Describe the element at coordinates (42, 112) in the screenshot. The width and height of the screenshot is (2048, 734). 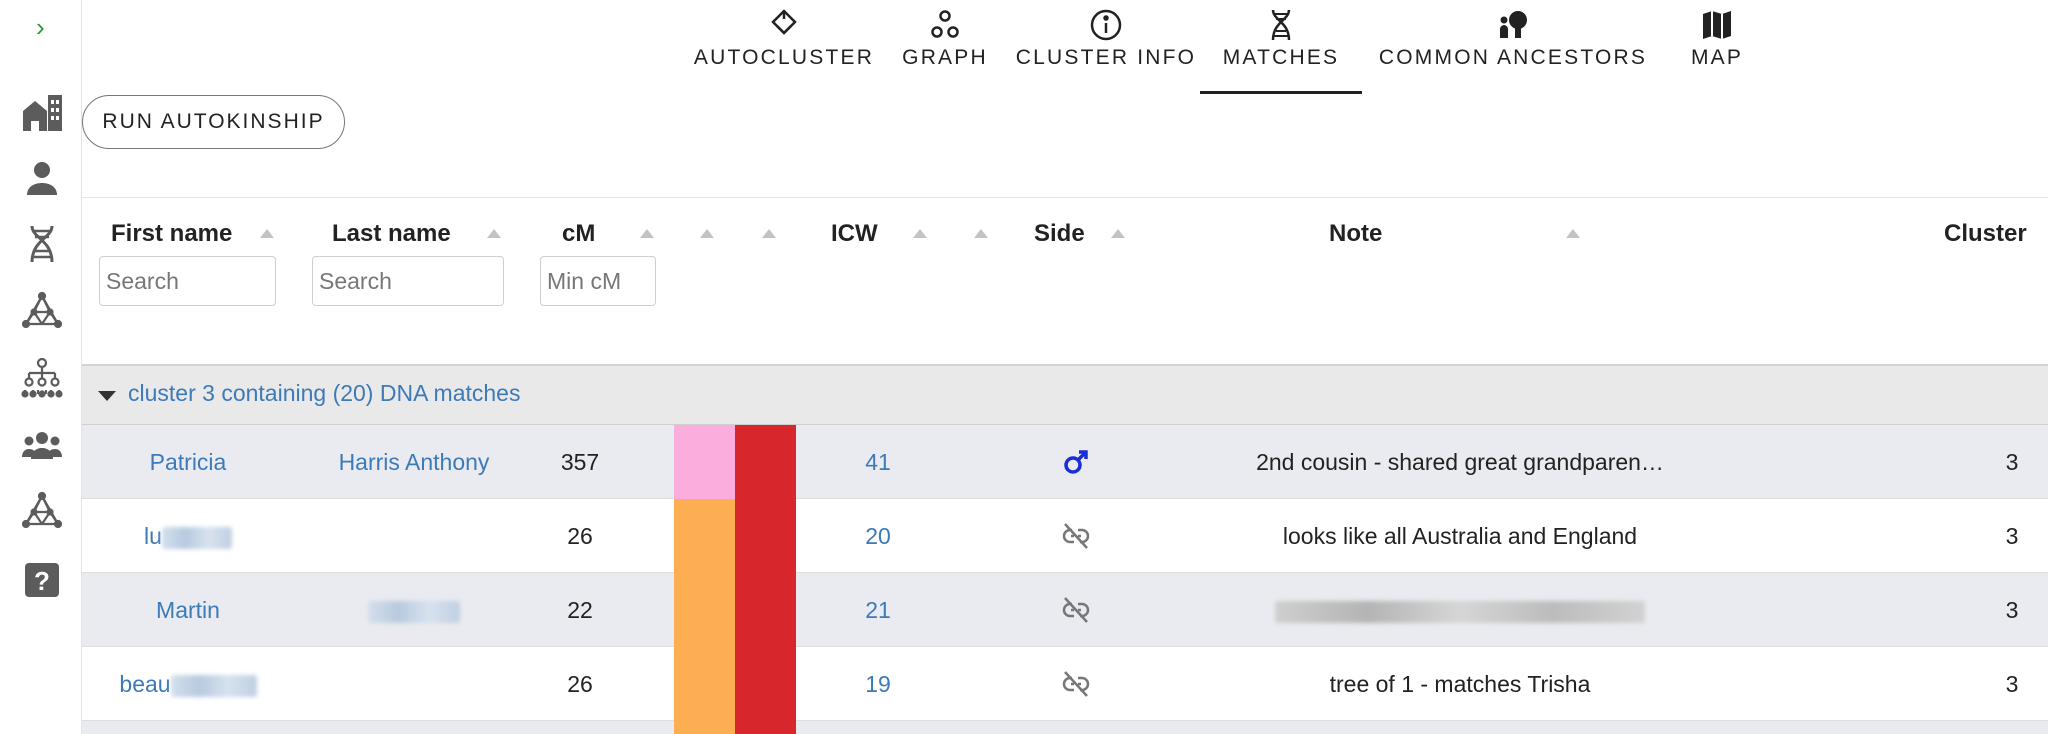
I see `buildings-icon` at that location.